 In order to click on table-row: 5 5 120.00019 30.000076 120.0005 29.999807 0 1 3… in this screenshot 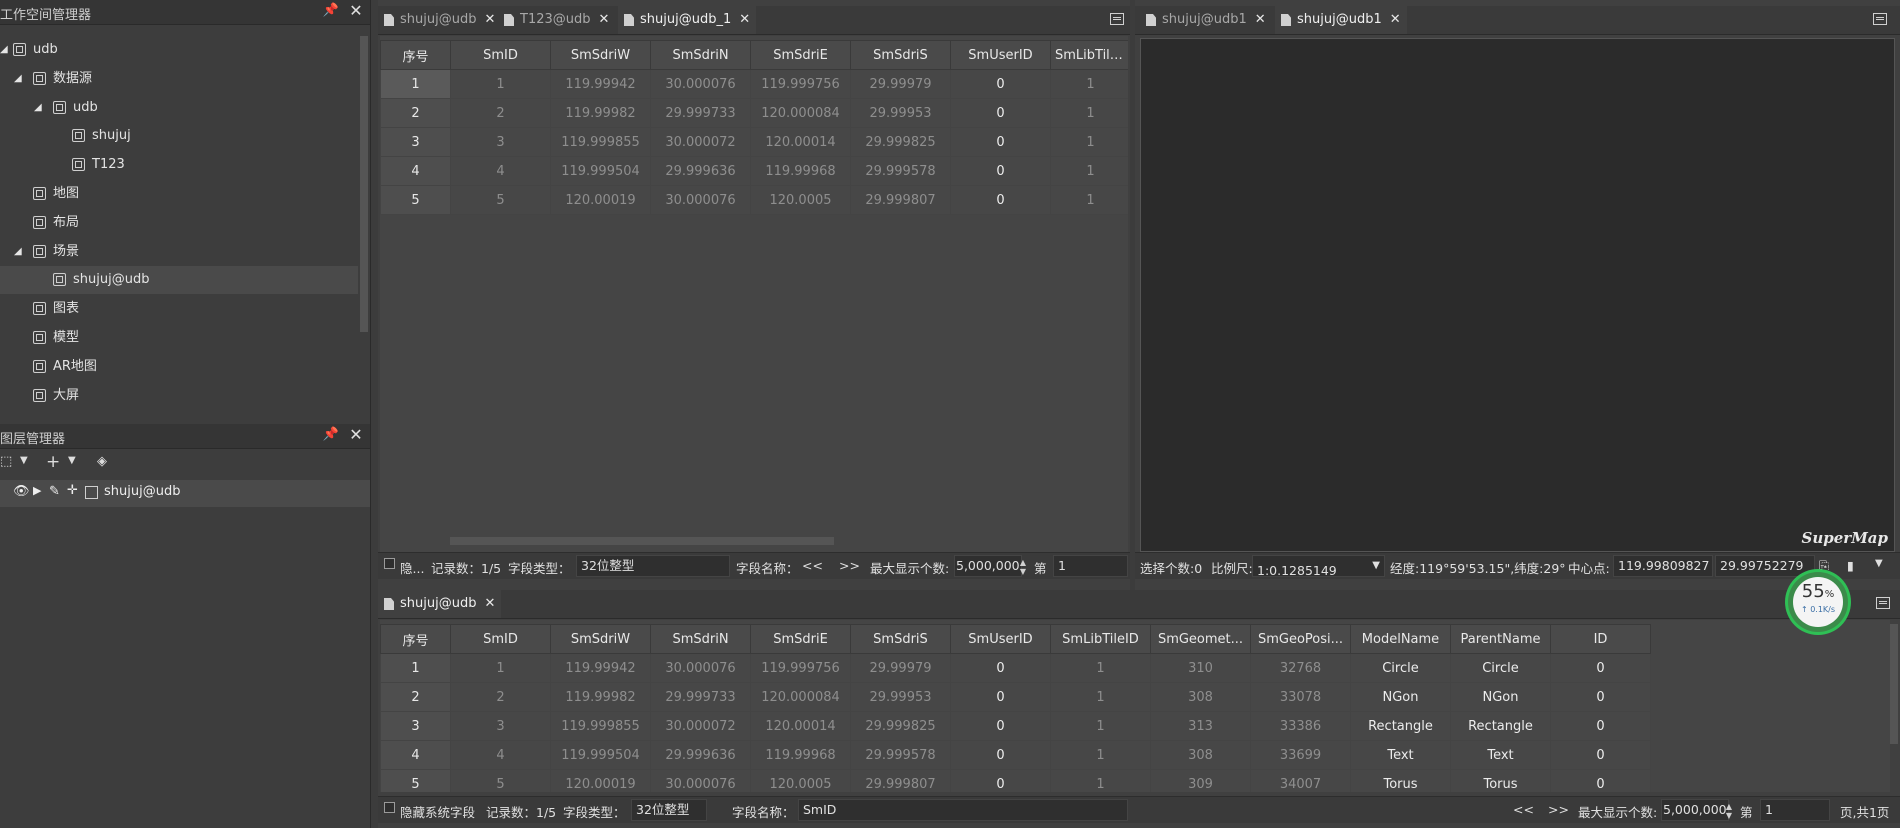, I will do `click(1015, 780)`.